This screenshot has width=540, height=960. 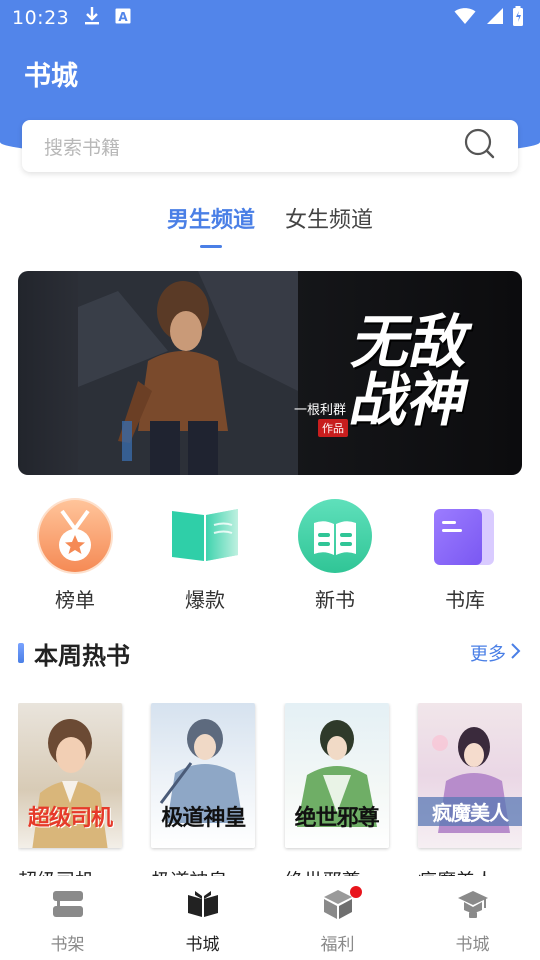 What do you see at coordinates (270, 653) in the screenshot?
I see `hot-books-header: 本周热书 更多` at bounding box center [270, 653].